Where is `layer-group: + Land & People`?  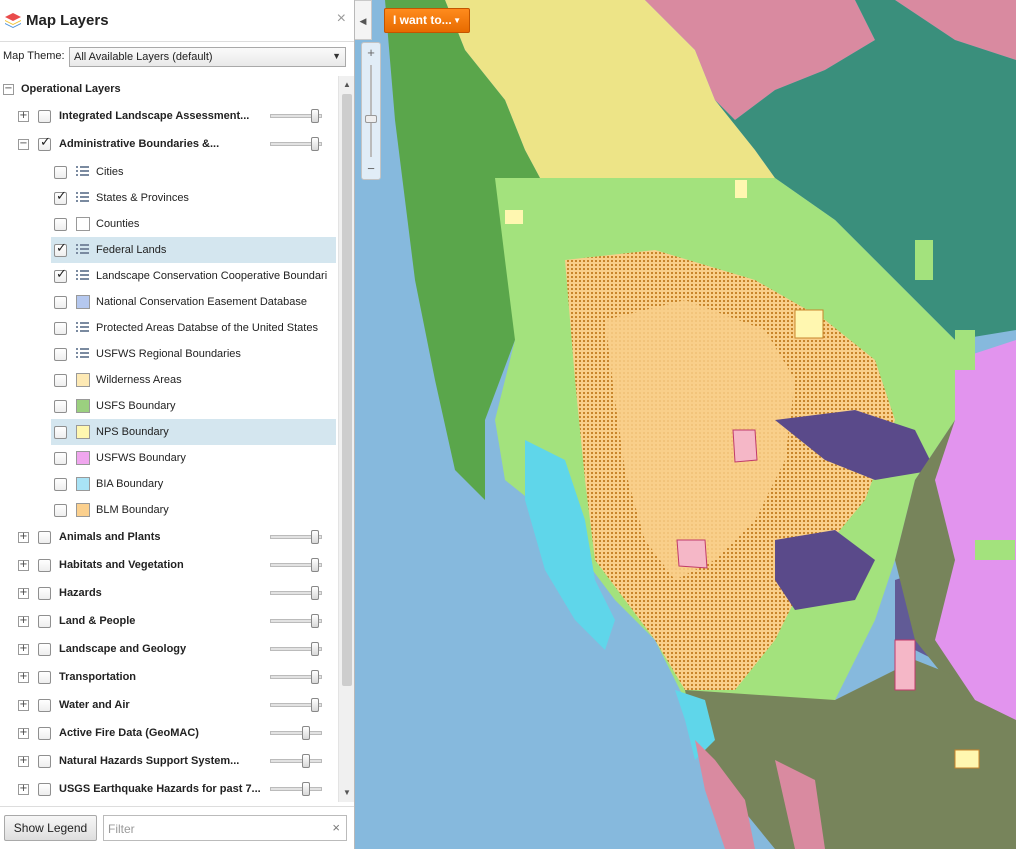 layer-group: + Land & People is located at coordinates (169, 621).